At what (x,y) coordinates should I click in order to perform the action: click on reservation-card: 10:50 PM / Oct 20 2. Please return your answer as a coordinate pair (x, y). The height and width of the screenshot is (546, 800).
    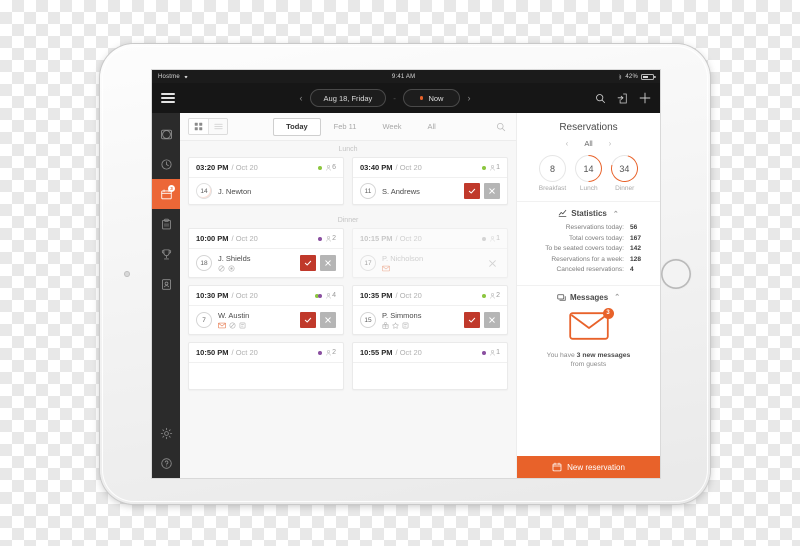
    Looking at the image, I should click on (266, 366).